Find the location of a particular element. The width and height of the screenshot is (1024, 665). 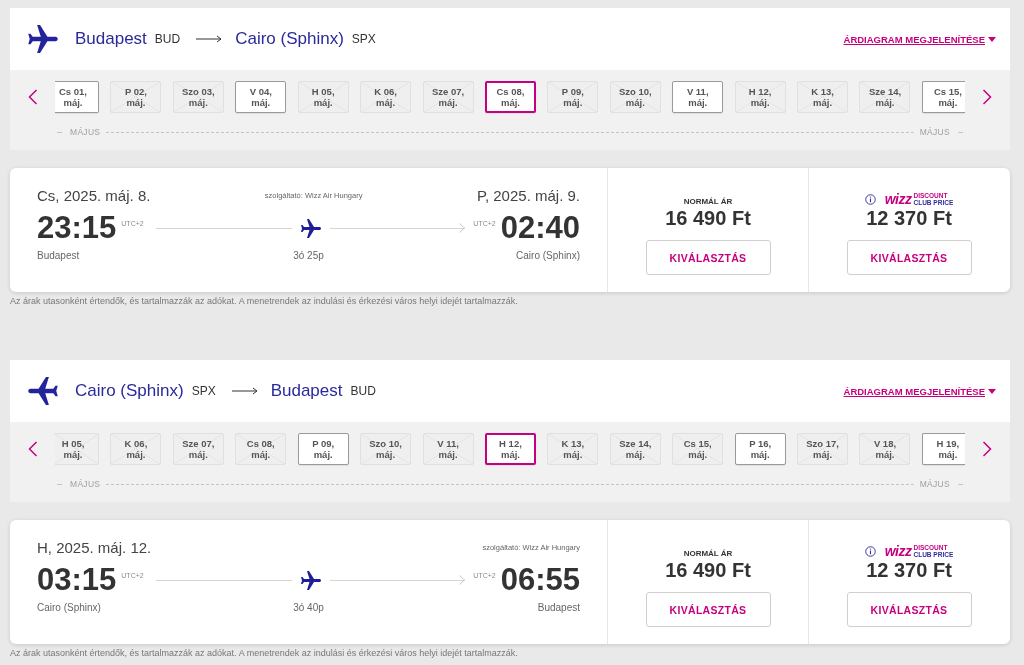

date-chip: P 02, máj. is located at coordinates (136, 97).